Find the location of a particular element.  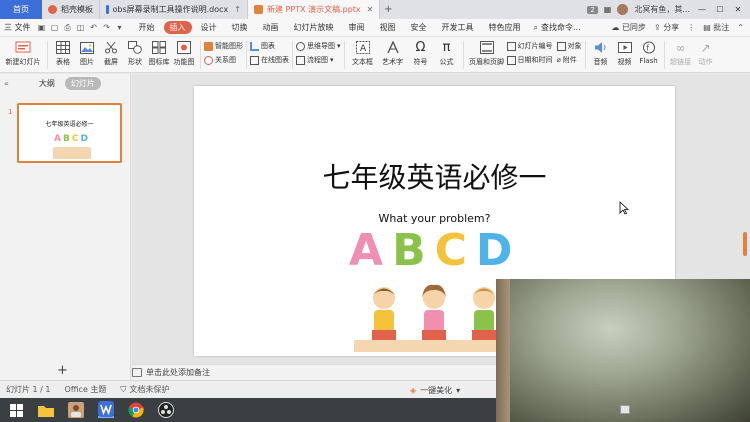

minimize-icon: — is located at coordinates (702, 9).